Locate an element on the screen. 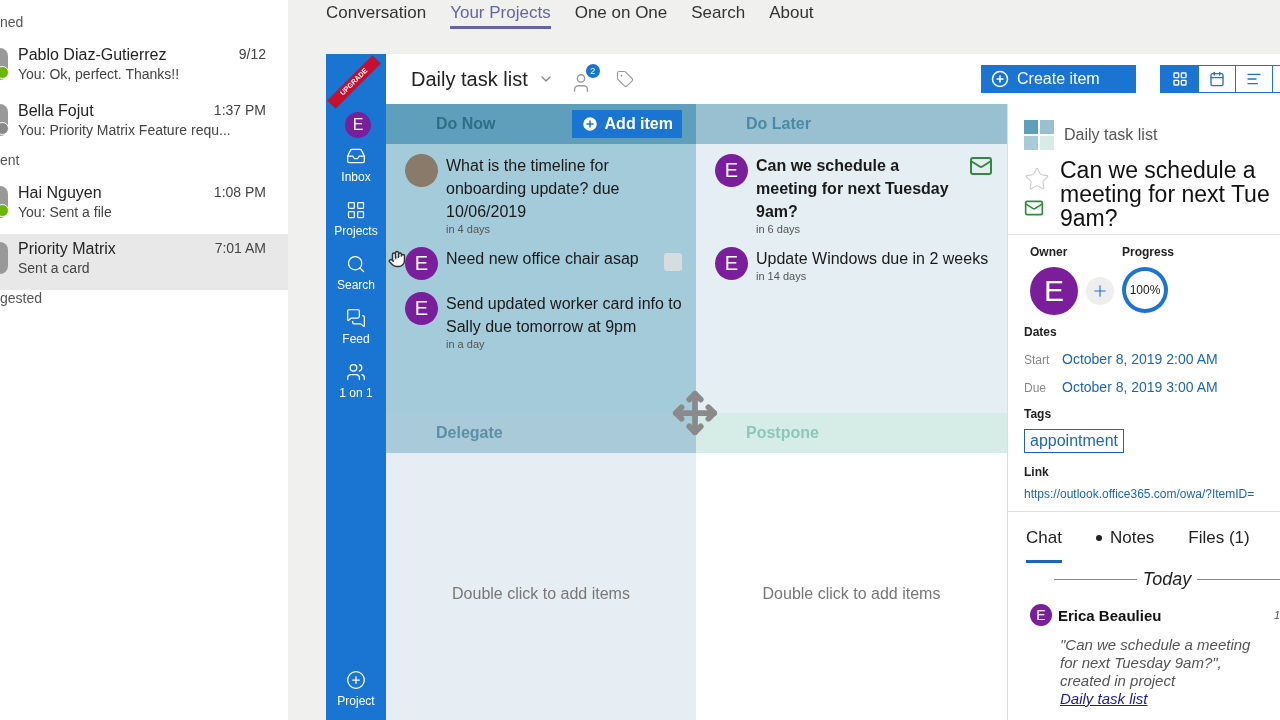 The width and height of the screenshot is (1280, 720). members-button: 2 is located at coordinates (584, 79).